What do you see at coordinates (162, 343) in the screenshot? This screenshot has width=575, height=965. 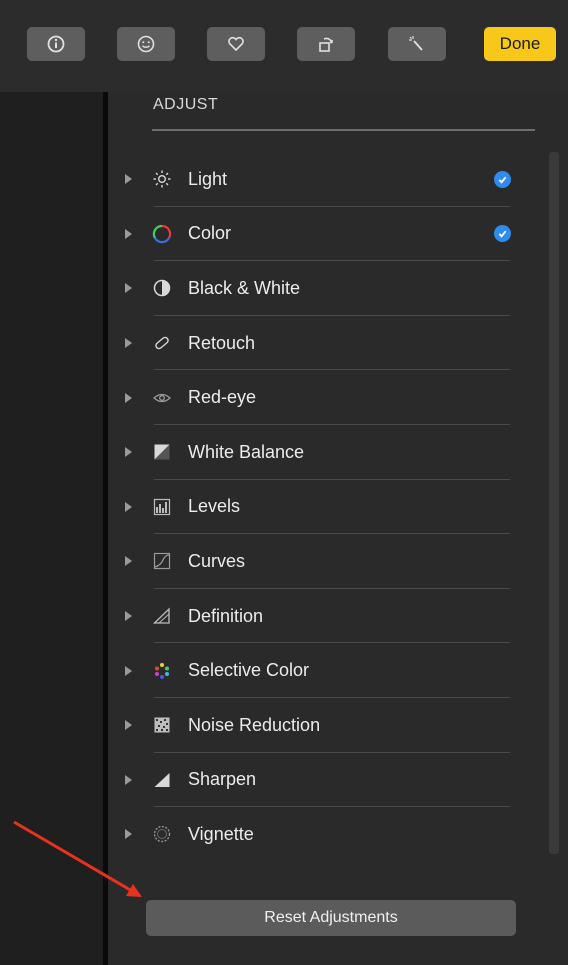 I see `bandage-icon` at bounding box center [162, 343].